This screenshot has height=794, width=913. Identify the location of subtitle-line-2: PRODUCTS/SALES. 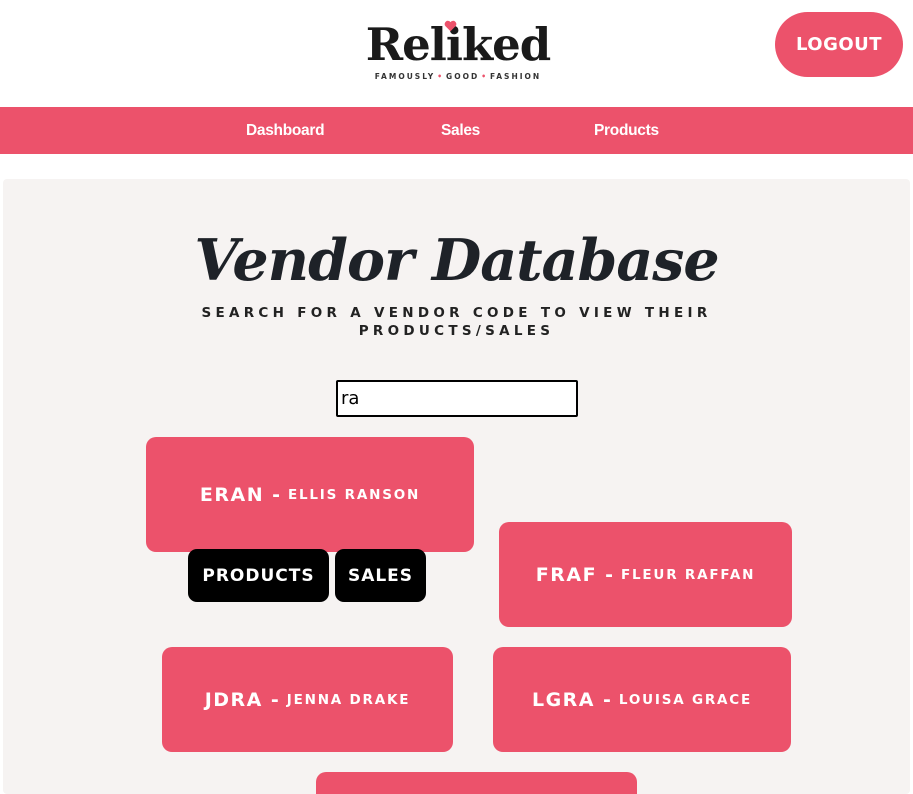
(456, 331).